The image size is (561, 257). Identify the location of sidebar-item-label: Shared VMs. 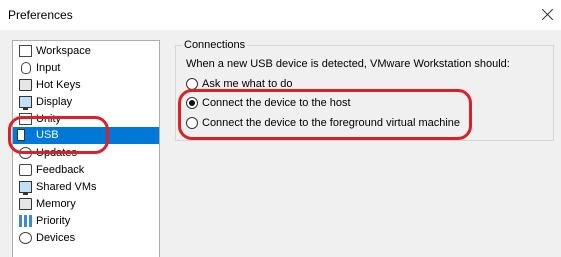
(66, 187).